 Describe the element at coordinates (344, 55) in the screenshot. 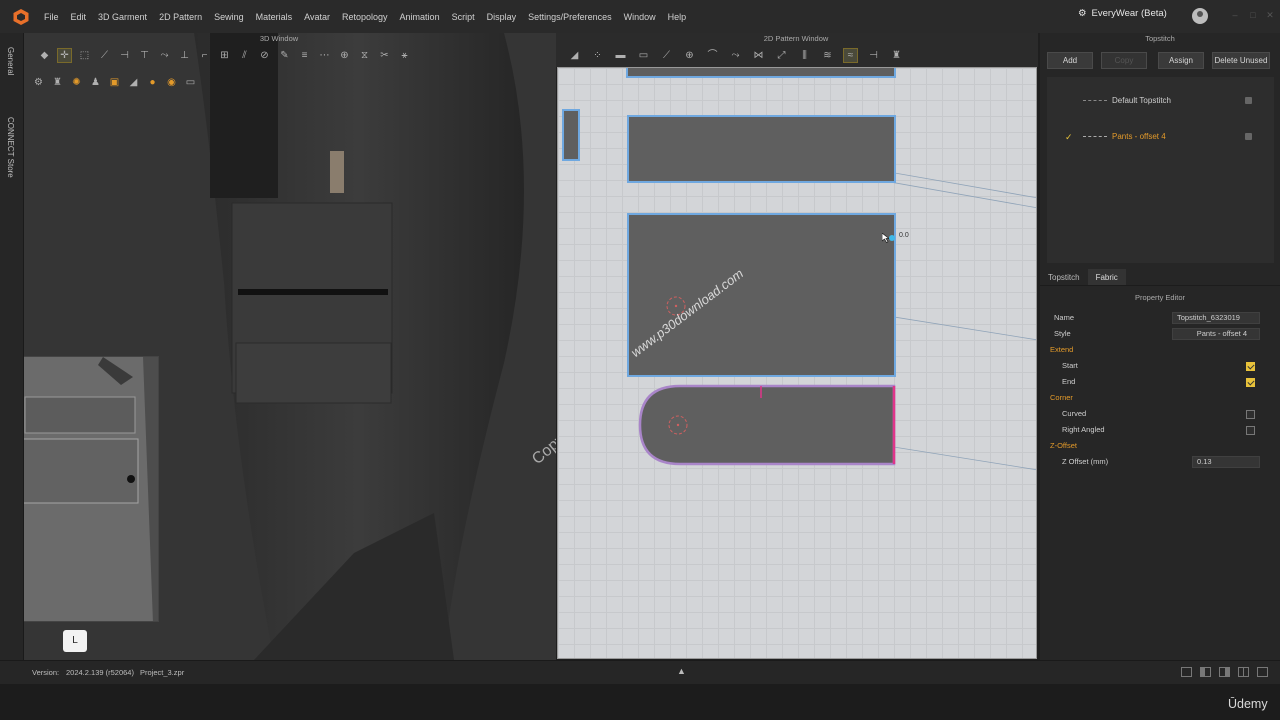

I see `button-tool-icon: ⊕` at that location.